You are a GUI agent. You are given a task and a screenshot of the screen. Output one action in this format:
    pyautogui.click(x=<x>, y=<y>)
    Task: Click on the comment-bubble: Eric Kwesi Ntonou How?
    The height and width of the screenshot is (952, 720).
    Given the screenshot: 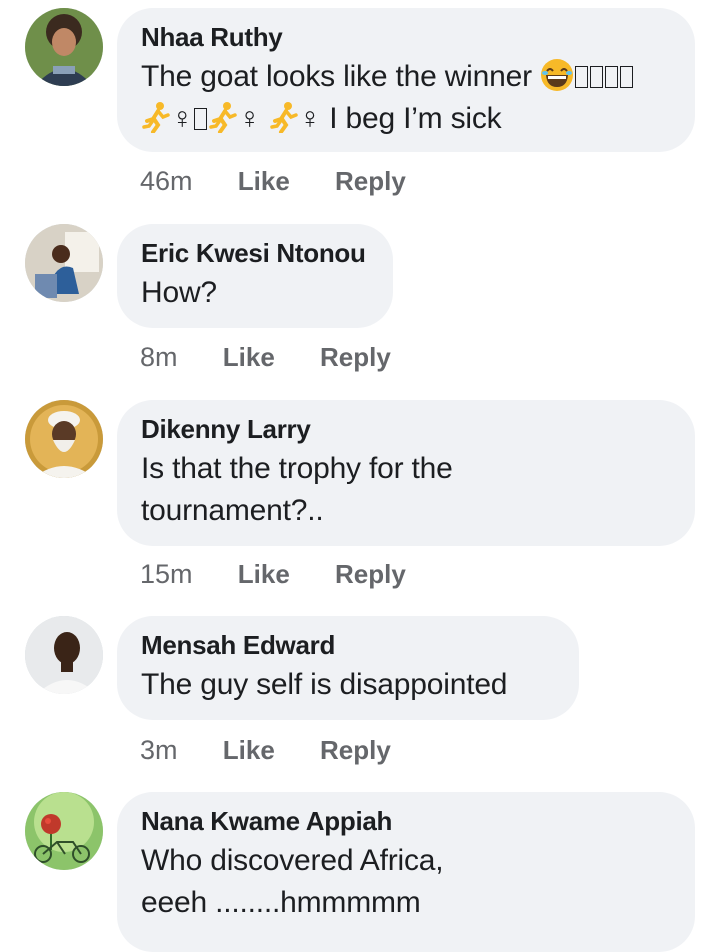 What is the action you would take?
    pyautogui.click(x=255, y=276)
    